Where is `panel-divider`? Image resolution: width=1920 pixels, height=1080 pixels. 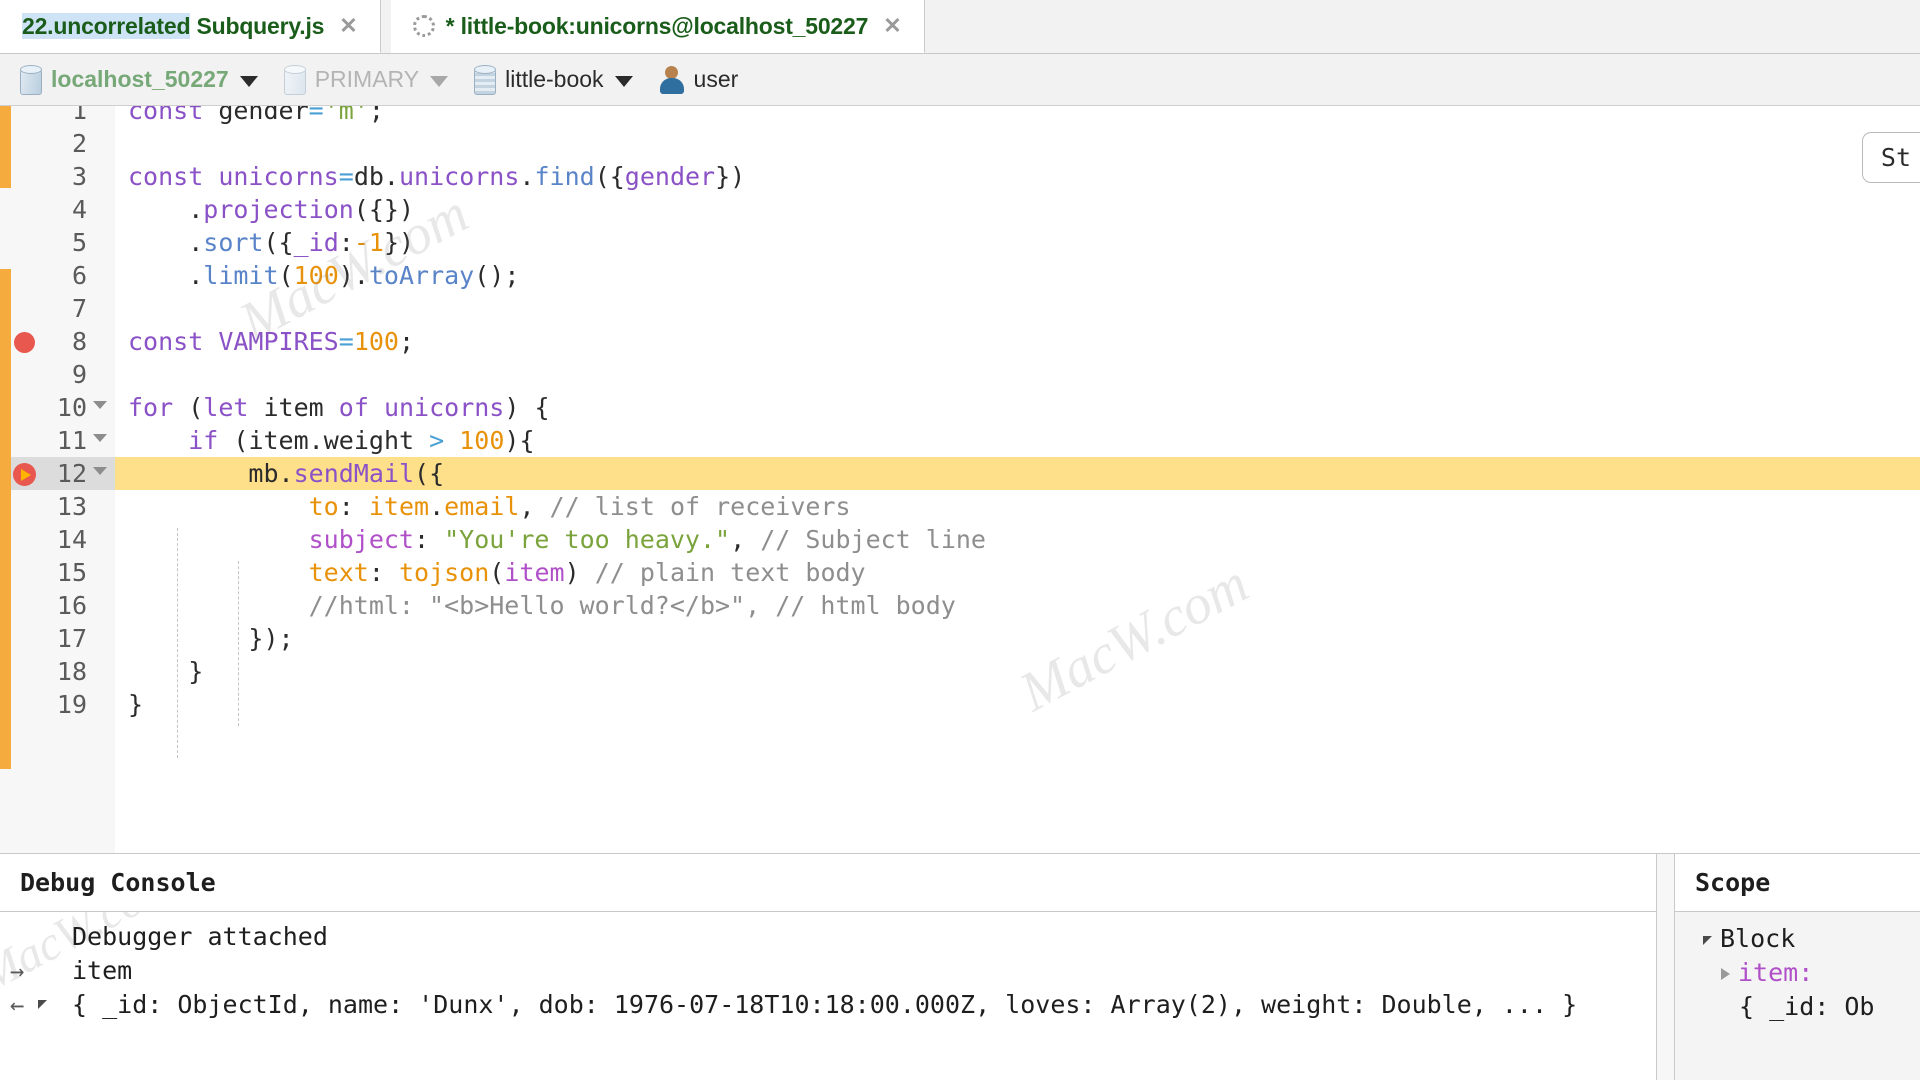
panel-divider is located at coordinates (1666, 967).